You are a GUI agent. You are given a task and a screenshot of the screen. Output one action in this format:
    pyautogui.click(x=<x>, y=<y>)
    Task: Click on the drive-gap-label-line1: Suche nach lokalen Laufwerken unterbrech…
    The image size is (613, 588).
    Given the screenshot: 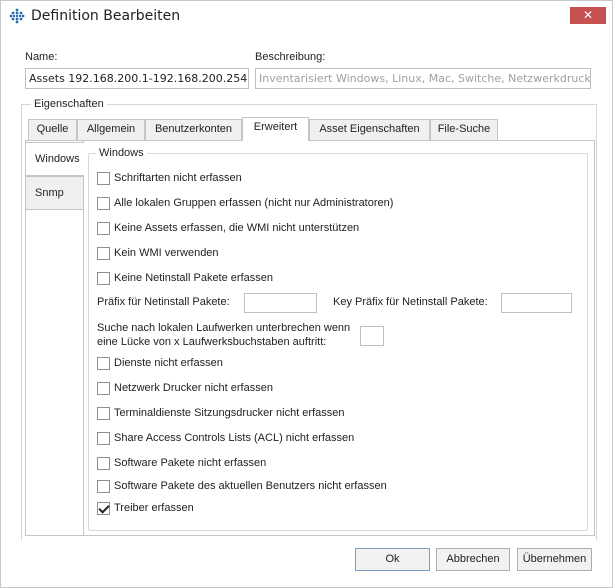 What is the action you would take?
    pyautogui.click(x=224, y=328)
    